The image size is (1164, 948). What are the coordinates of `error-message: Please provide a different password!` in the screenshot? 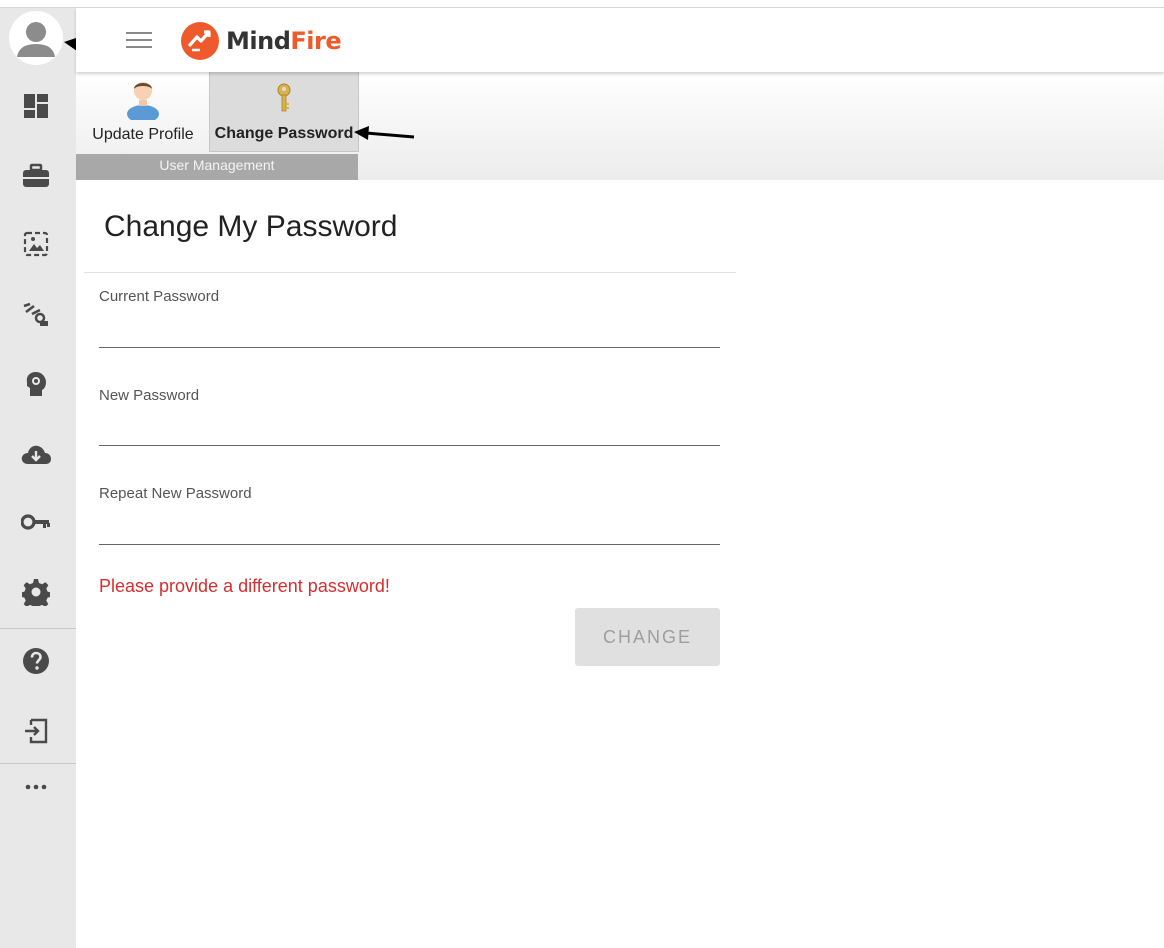 It's located at (244, 586).